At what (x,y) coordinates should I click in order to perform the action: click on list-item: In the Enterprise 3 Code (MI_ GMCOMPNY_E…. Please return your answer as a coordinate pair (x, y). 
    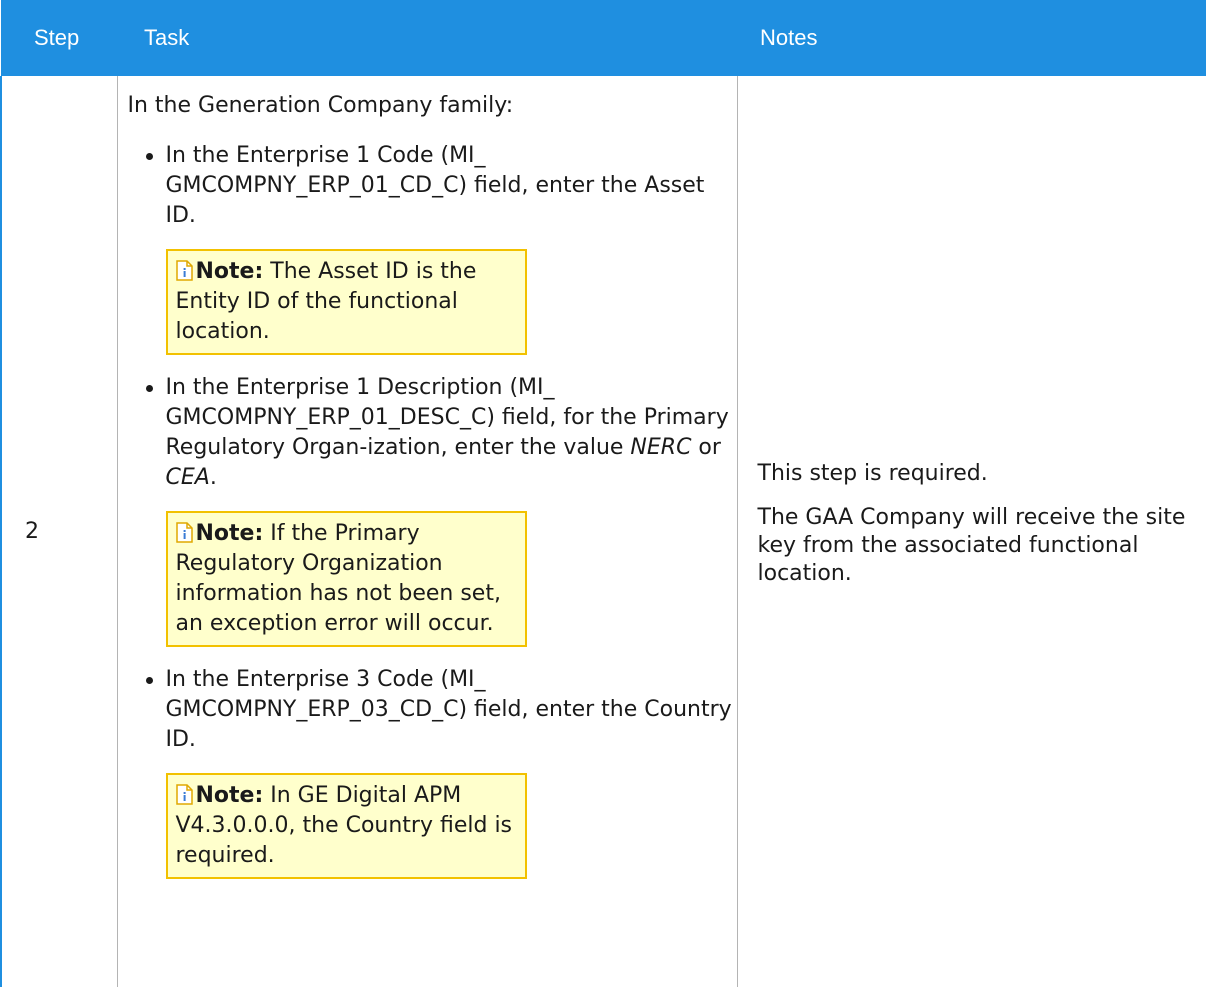
    Looking at the image, I should click on (441, 772).